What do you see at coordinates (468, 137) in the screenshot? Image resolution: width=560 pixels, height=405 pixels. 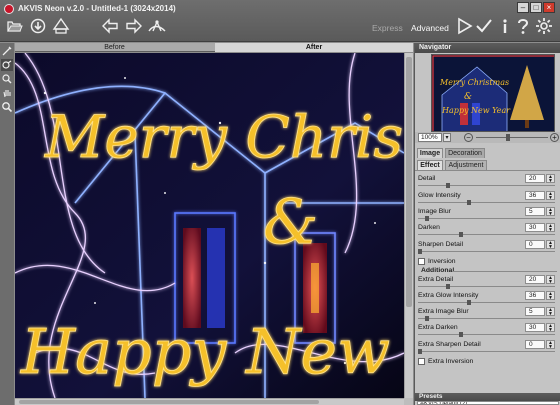 I see `zoom-out-button: −` at bounding box center [468, 137].